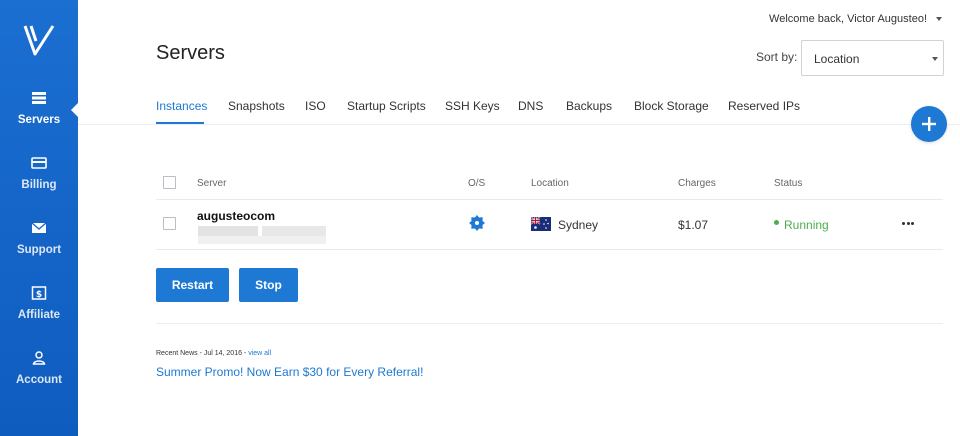 This screenshot has height=436, width=960. Describe the element at coordinates (259, 353) in the screenshot. I see `view-all-news-link: view all` at that location.